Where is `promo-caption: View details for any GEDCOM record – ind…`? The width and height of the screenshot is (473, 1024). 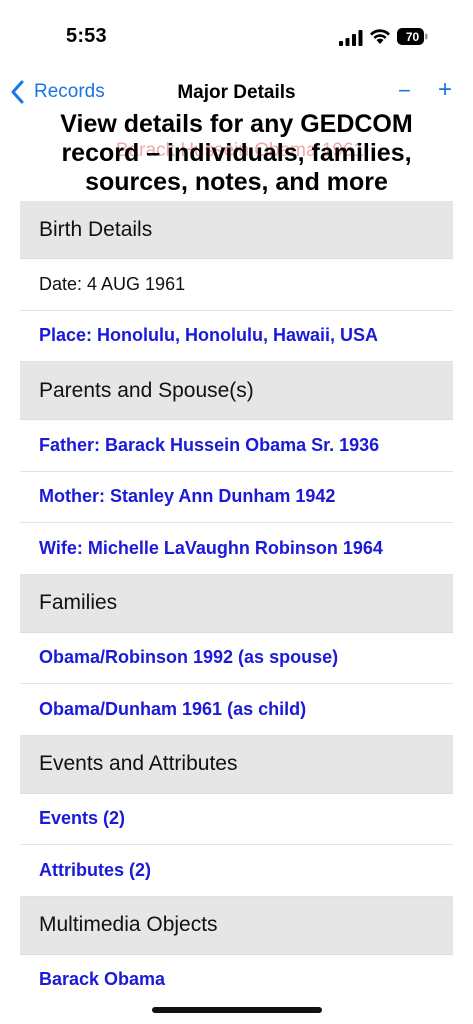 promo-caption: View details for any GEDCOM record – ind… is located at coordinates (236, 153).